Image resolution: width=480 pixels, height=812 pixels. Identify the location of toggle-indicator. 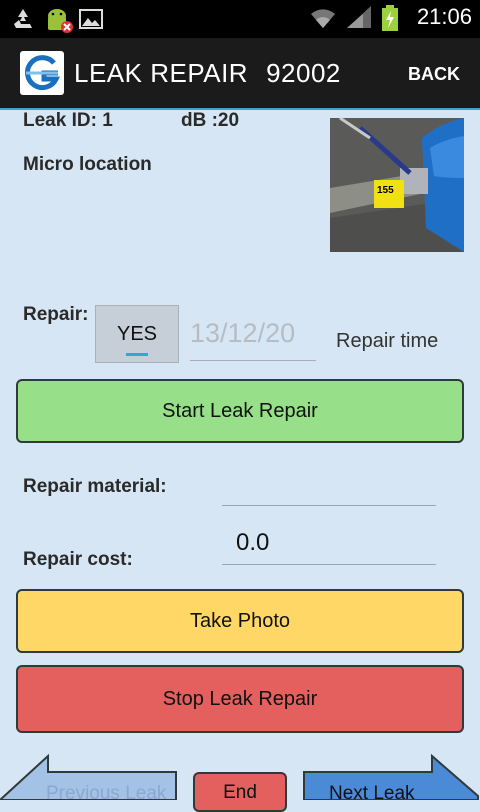
(137, 354).